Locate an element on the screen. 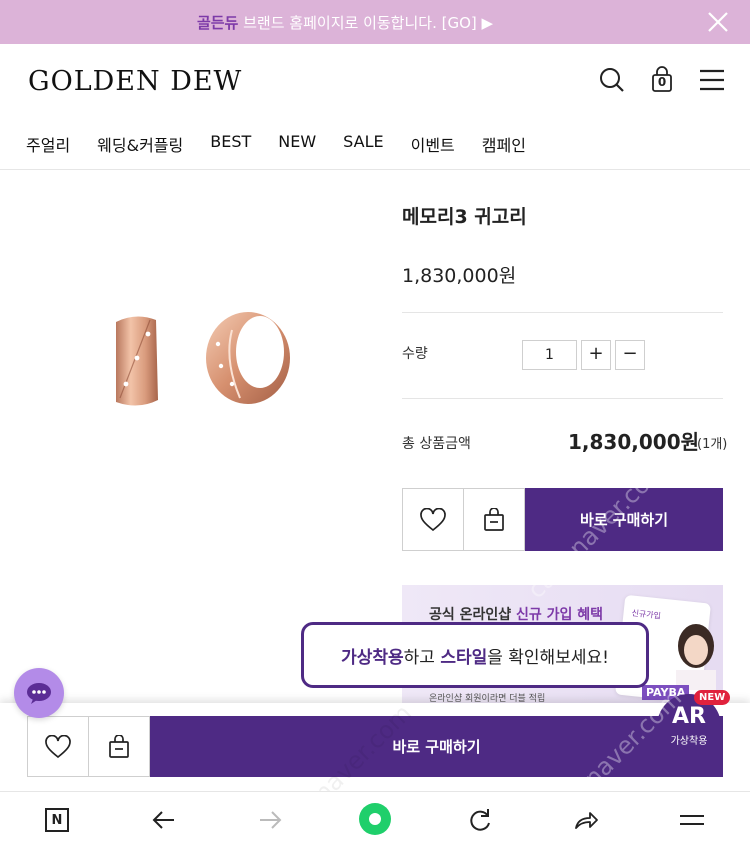 The image size is (750, 847). promo-message: 브랜드 홈페이지로 이동합니다. [GO] ▶ is located at coordinates (366, 23).